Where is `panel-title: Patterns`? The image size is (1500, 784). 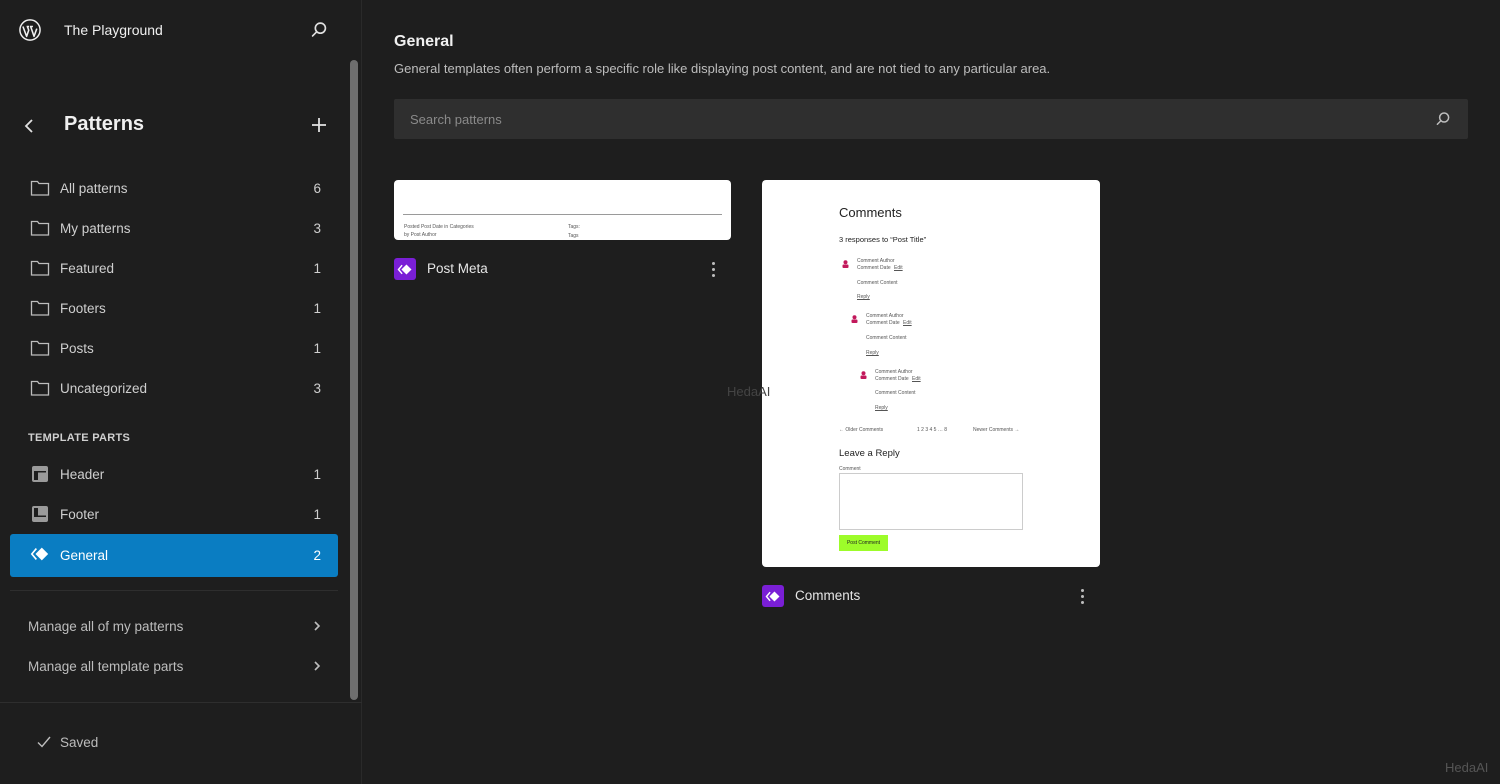
panel-title: Patterns is located at coordinates (104, 124).